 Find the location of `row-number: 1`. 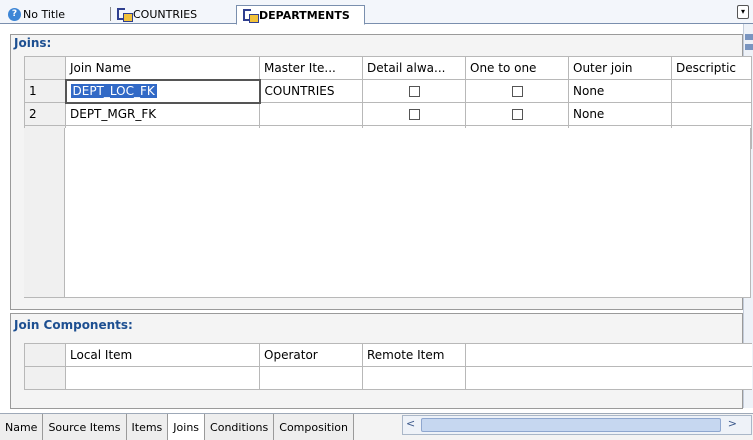

row-number: 1 is located at coordinates (45, 91).